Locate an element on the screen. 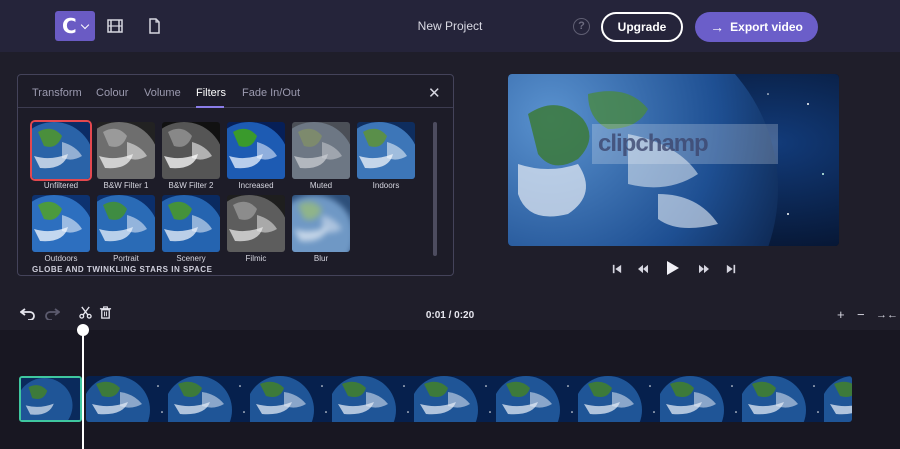 Image resolution: width=900 pixels, height=449 pixels. video-preview: clipchamp is located at coordinates (673, 160).